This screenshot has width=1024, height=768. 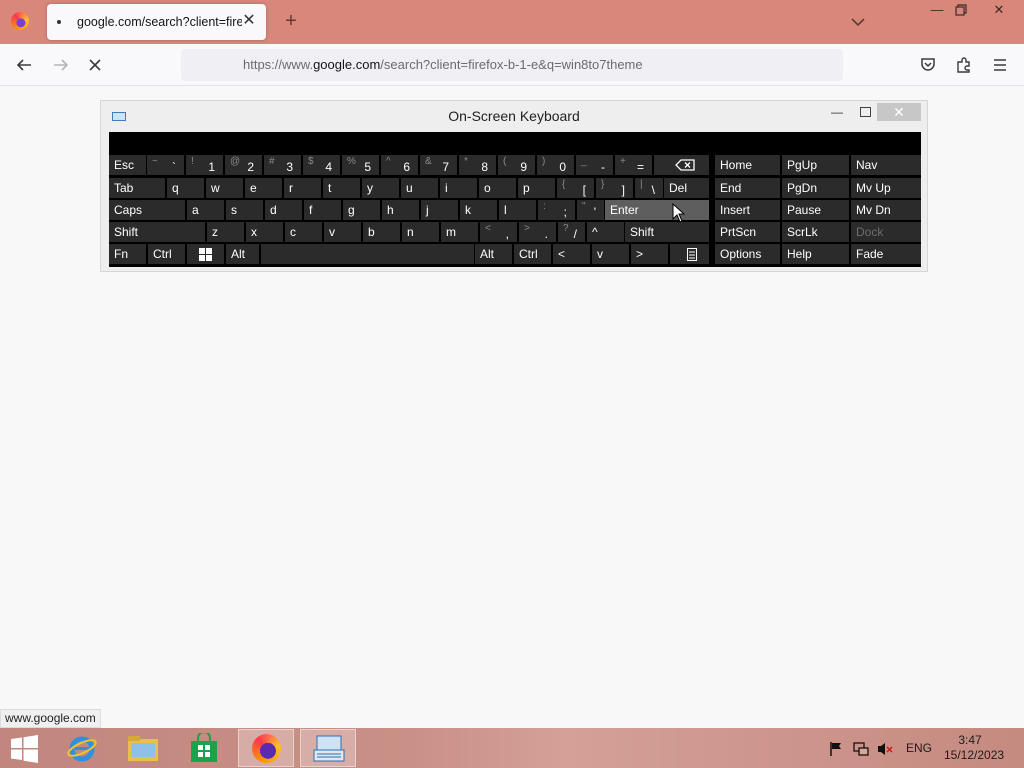 What do you see at coordinates (928, 65) in the screenshot?
I see `pocket-button` at bounding box center [928, 65].